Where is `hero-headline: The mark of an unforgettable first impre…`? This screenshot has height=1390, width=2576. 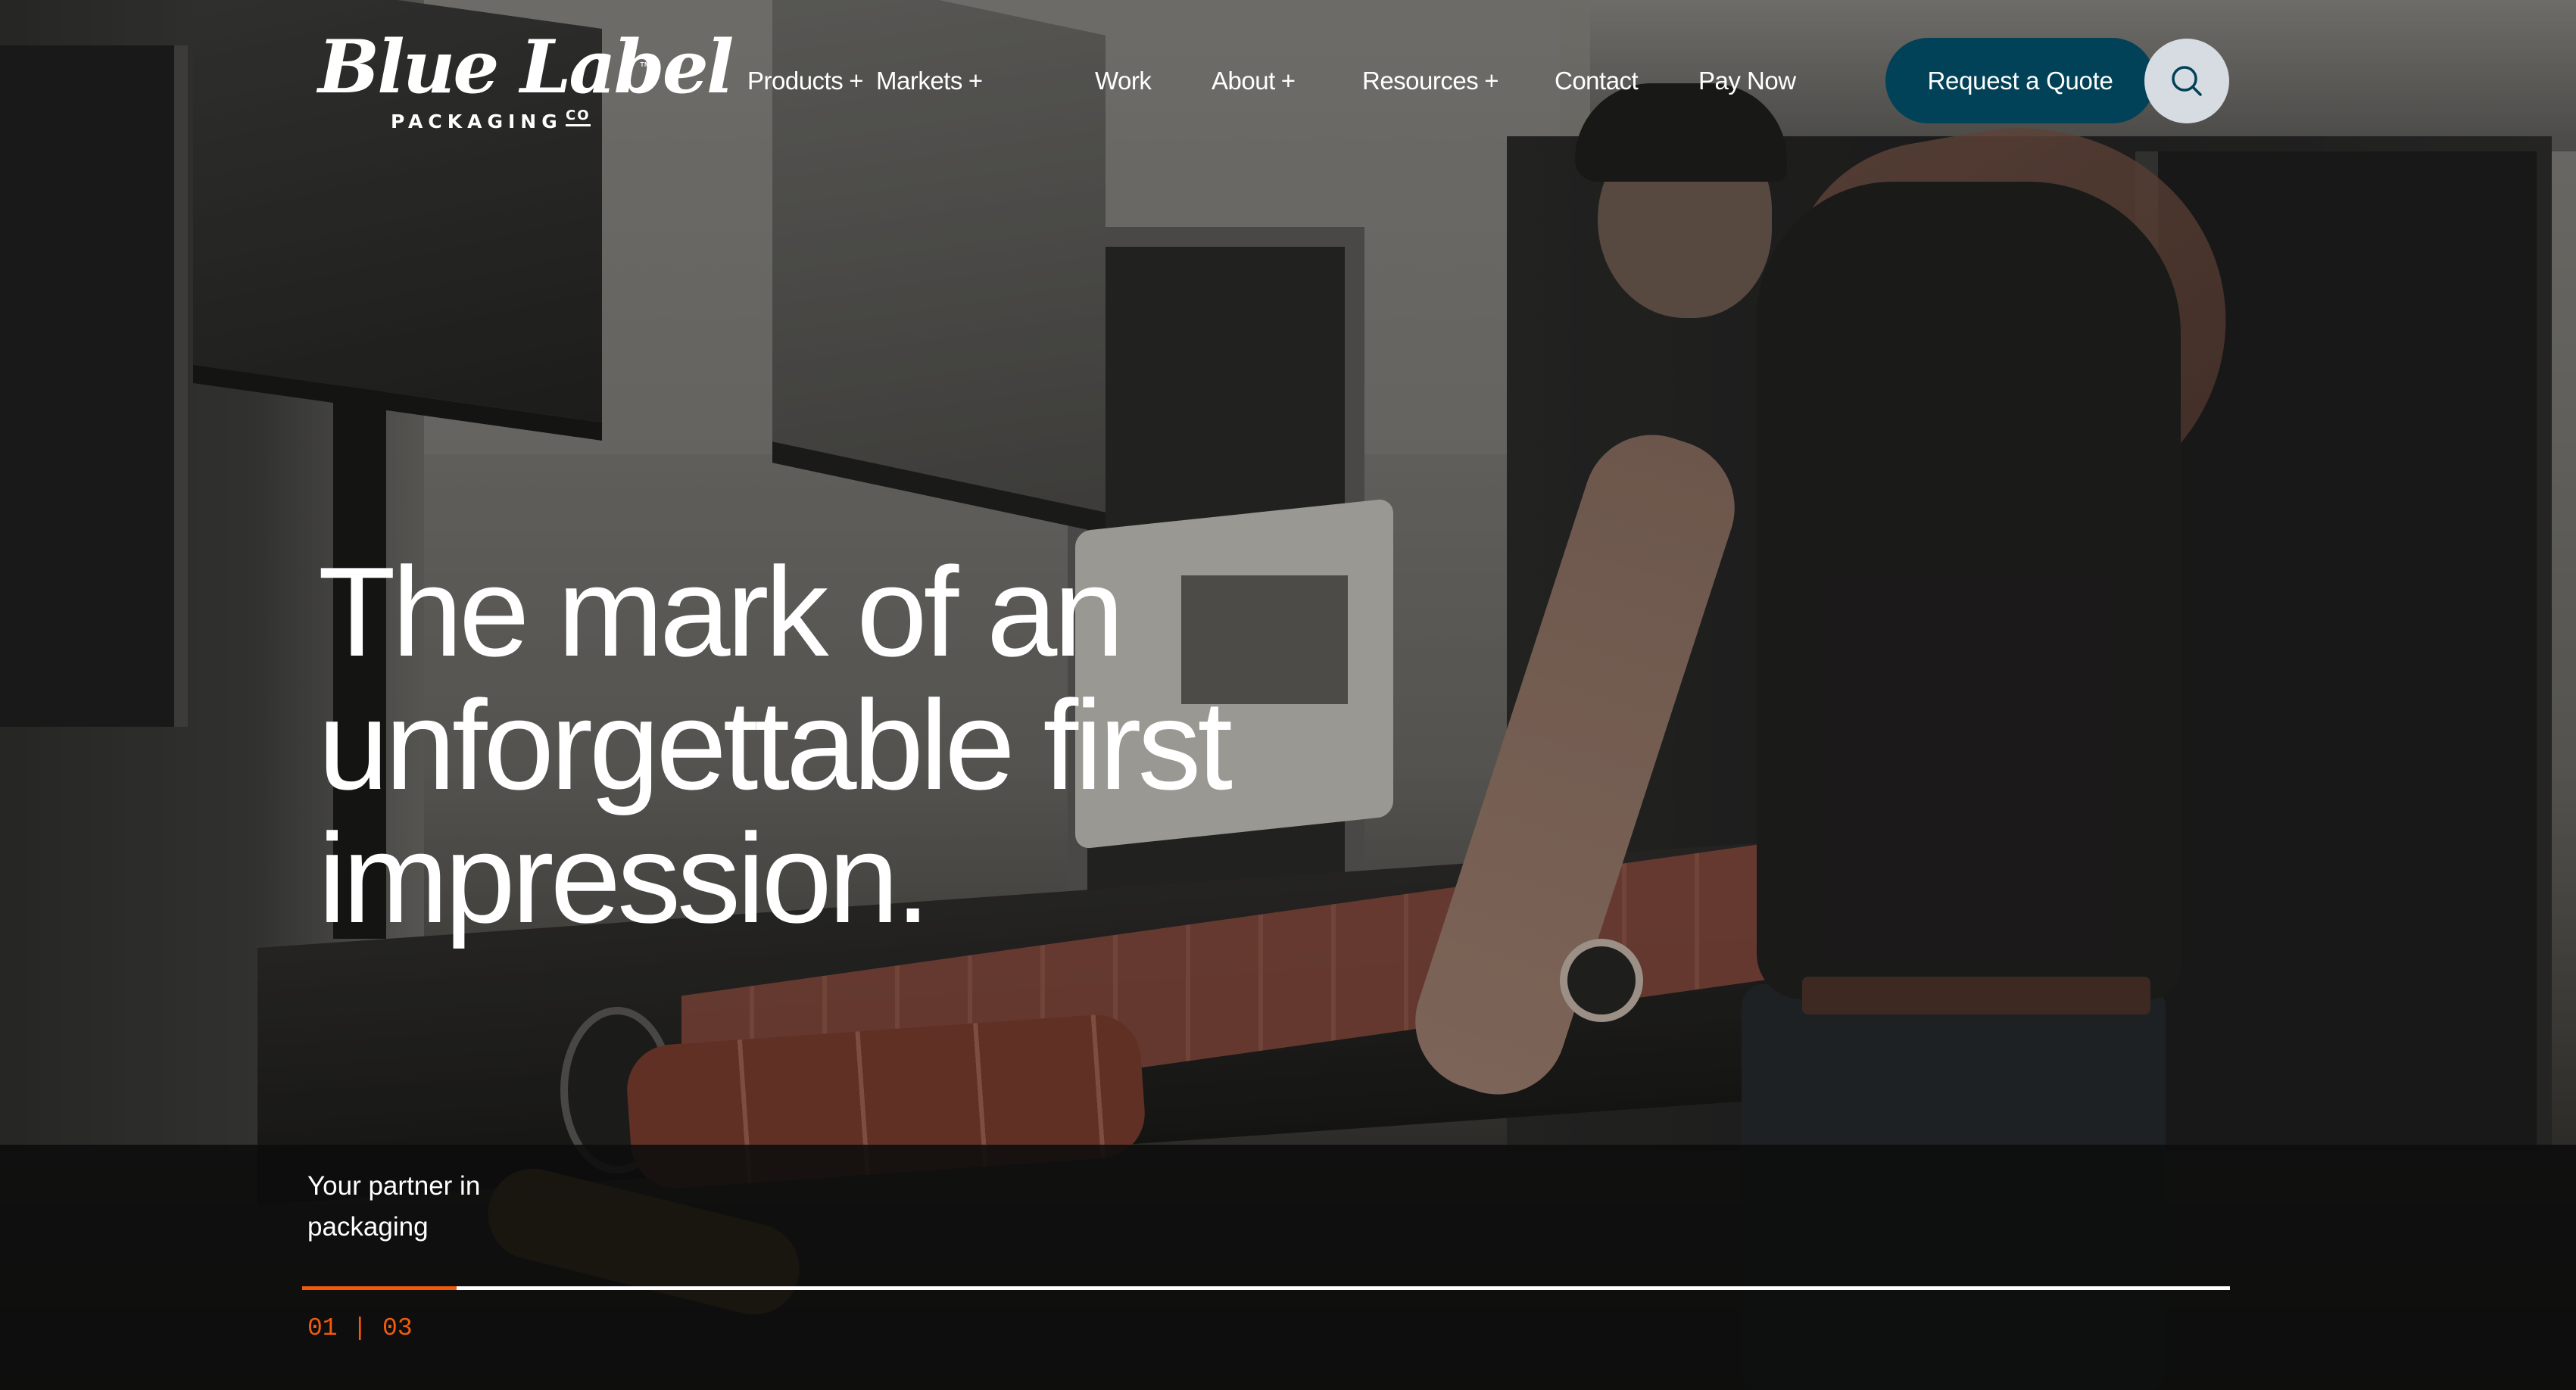 hero-headline: The mark of an unforgettable first impre… is located at coordinates (886, 745).